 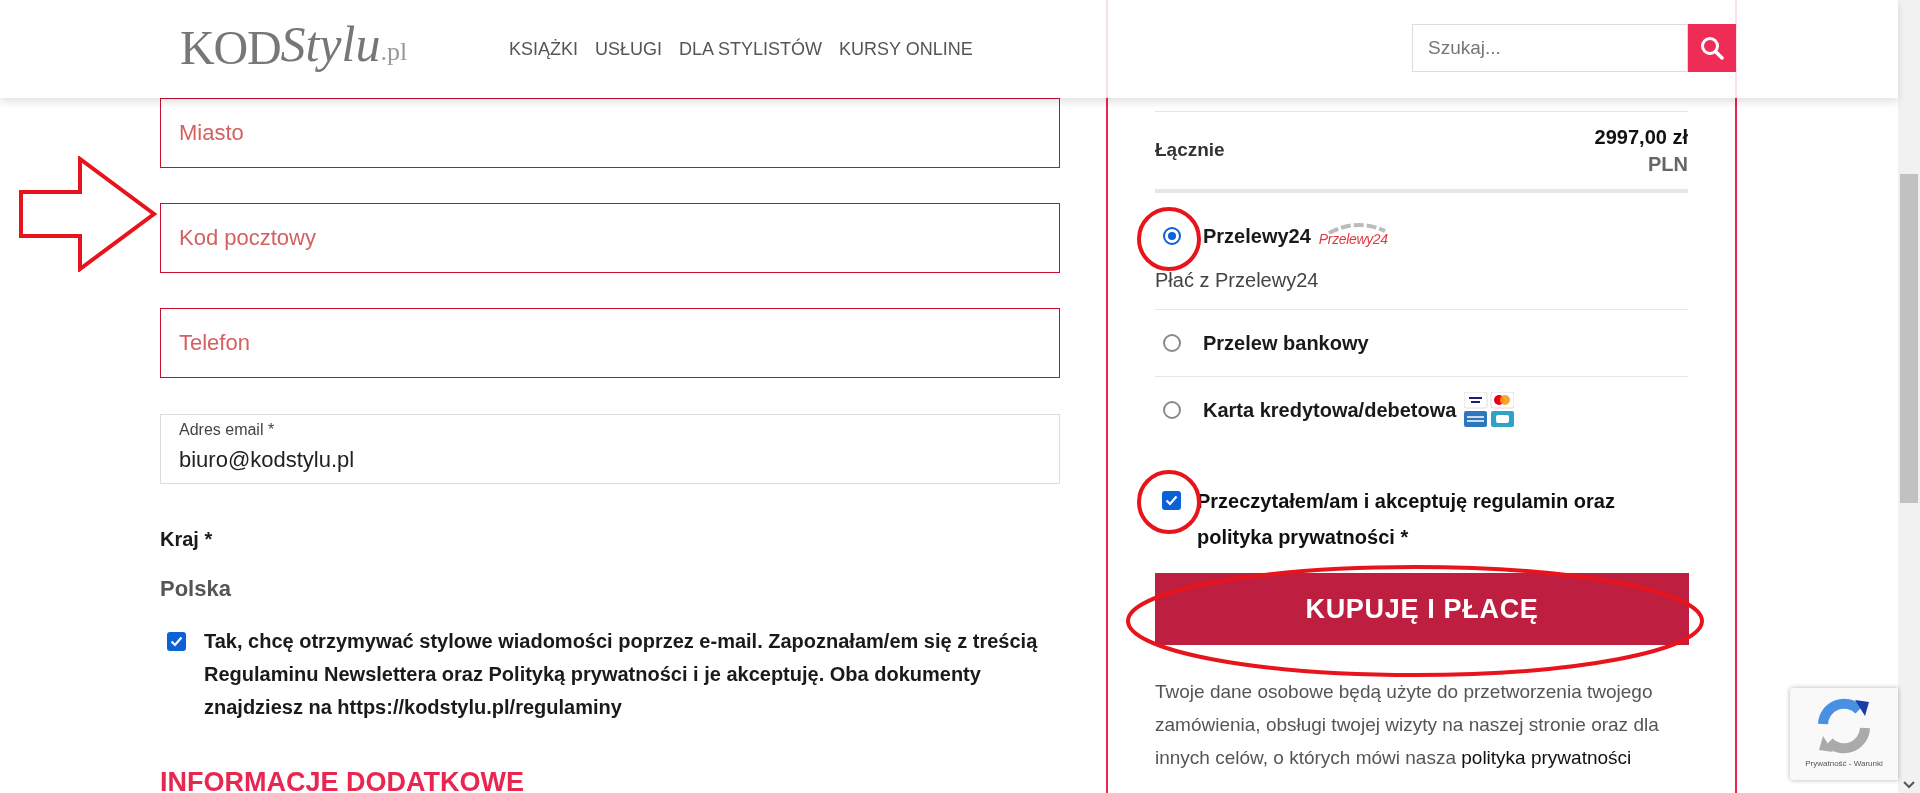 I want to click on recaptcha-badge: Prywatność - Warunki, so click(x=1844, y=734).